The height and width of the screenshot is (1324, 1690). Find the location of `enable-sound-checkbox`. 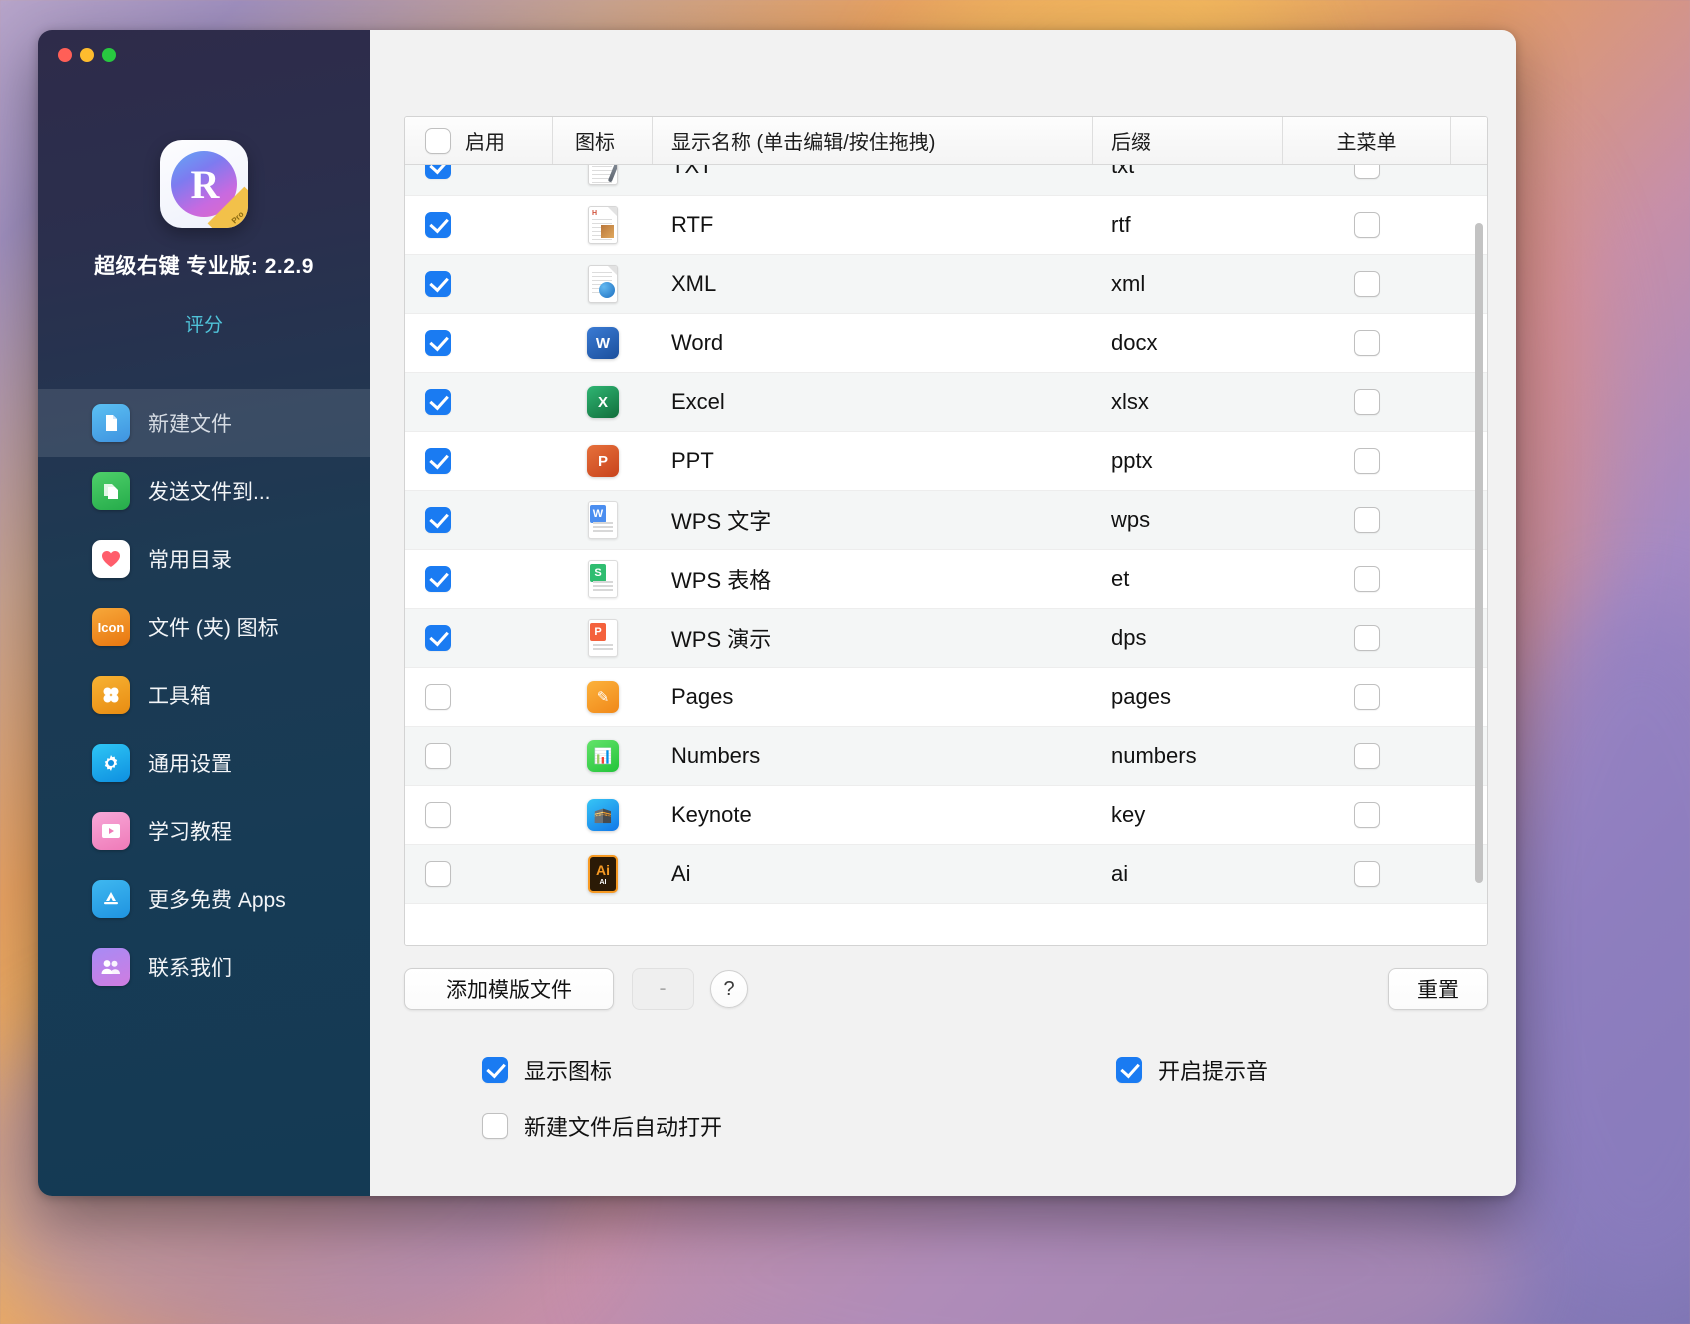

enable-sound-checkbox is located at coordinates (1129, 1070).